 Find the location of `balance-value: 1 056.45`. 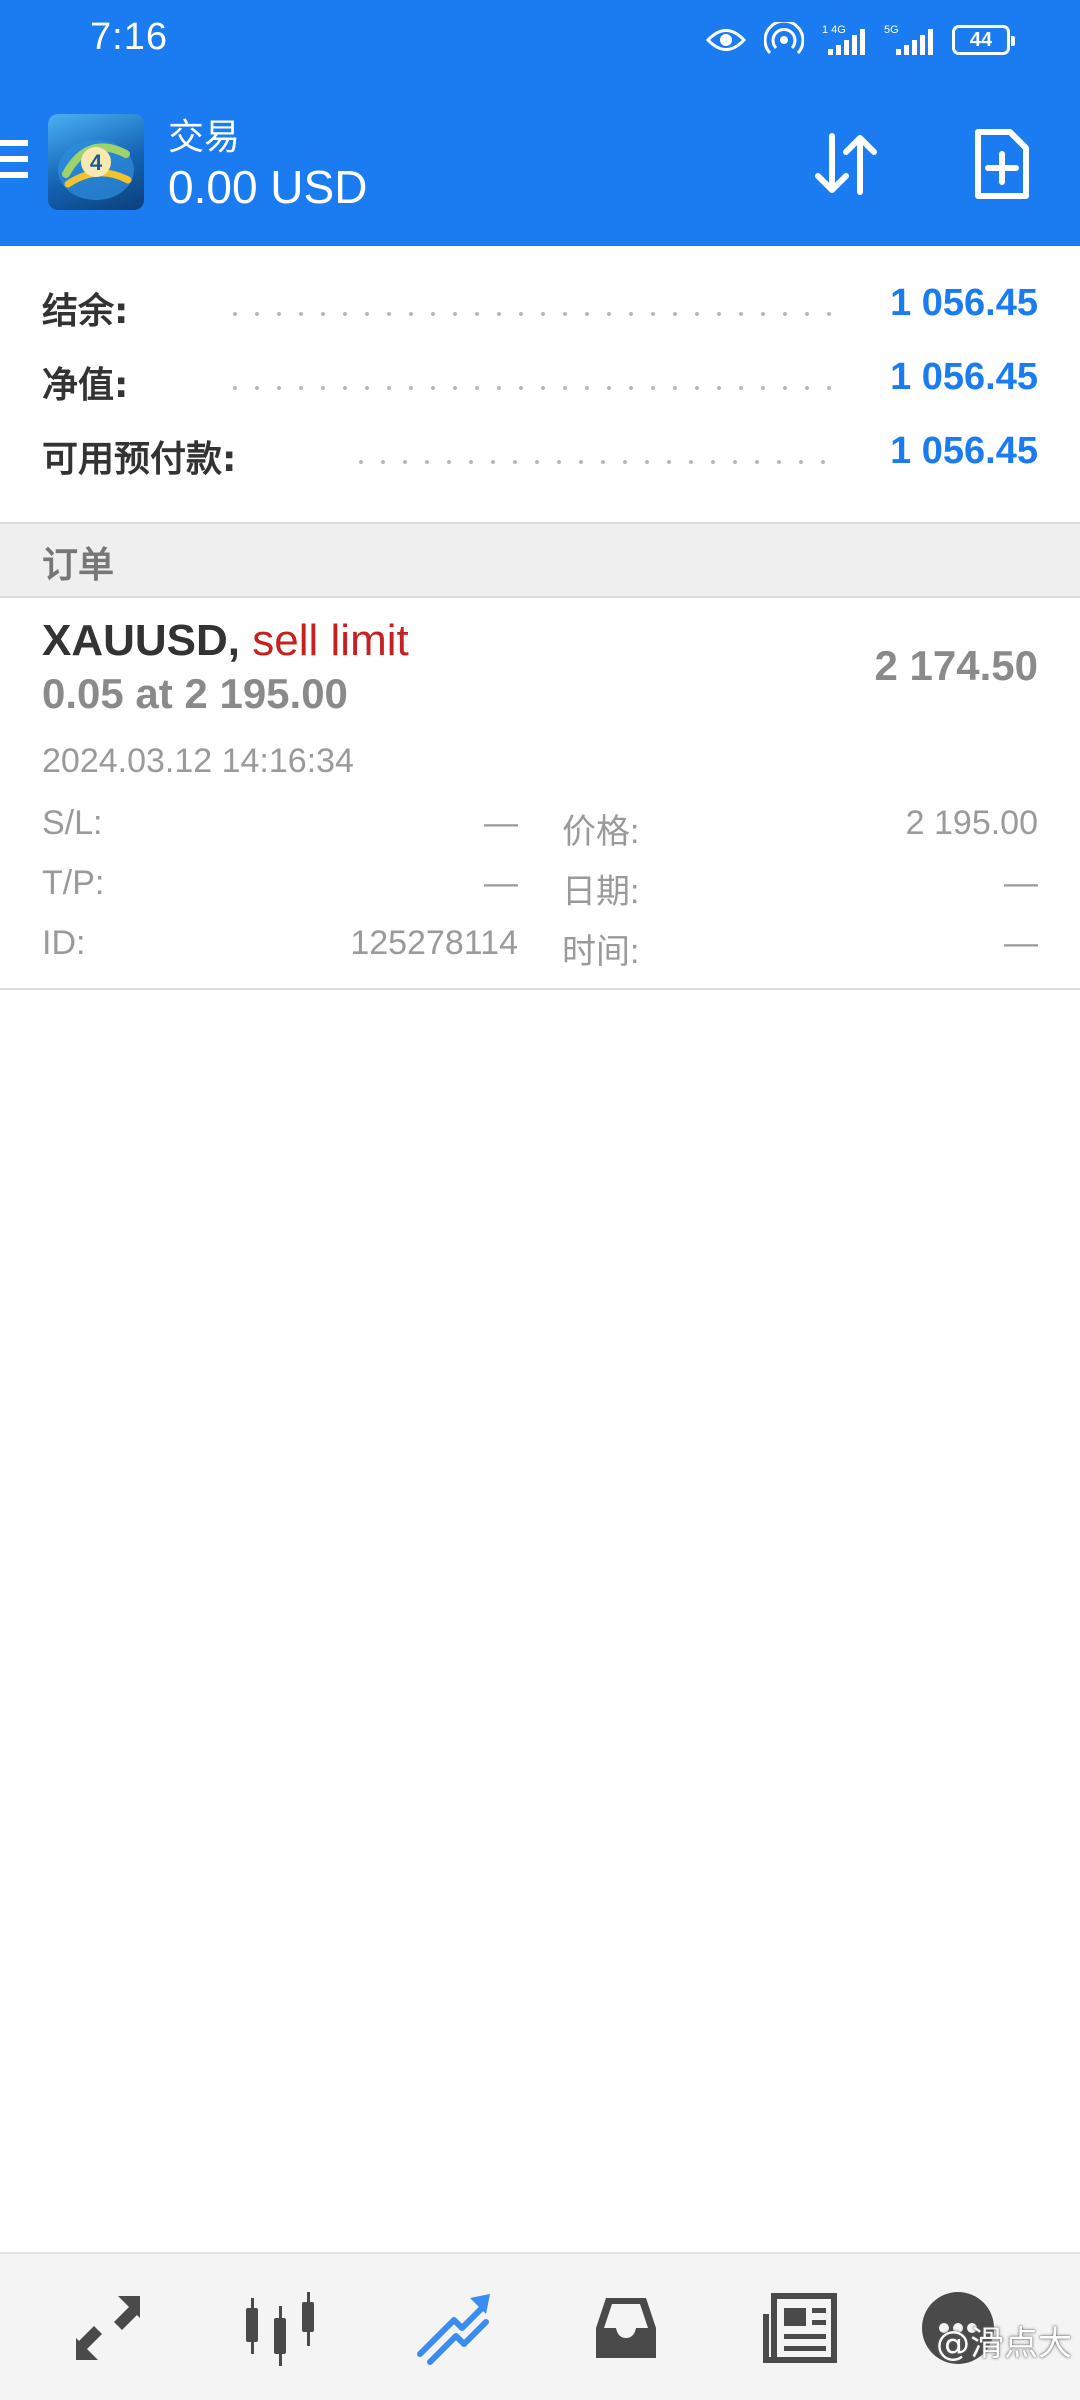

balance-value: 1 056.45 is located at coordinates (964, 303).